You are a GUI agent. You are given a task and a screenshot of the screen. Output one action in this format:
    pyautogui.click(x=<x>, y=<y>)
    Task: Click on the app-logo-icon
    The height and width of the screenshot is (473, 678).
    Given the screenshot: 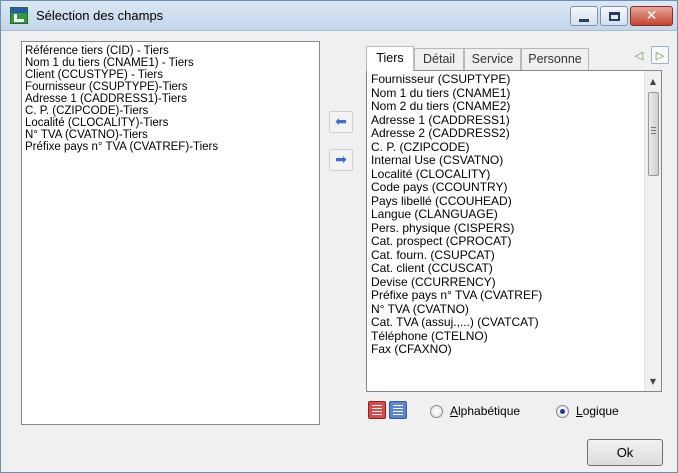 What is the action you would take?
    pyautogui.click(x=19, y=15)
    